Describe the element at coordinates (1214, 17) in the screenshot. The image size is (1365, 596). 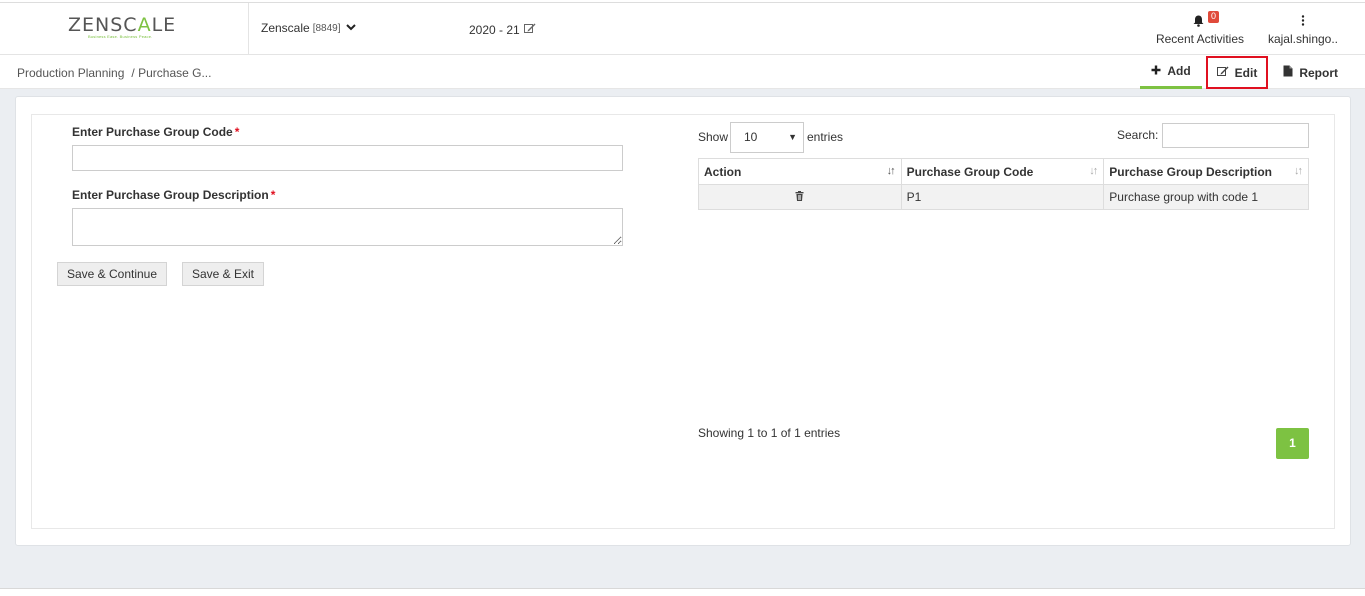
I see `notification-badge: 0` at that location.